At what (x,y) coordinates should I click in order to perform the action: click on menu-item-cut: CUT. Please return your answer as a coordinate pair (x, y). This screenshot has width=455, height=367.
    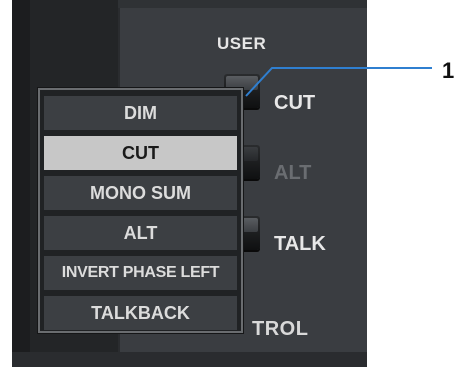
    Looking at the image, I should click on (140, 153).